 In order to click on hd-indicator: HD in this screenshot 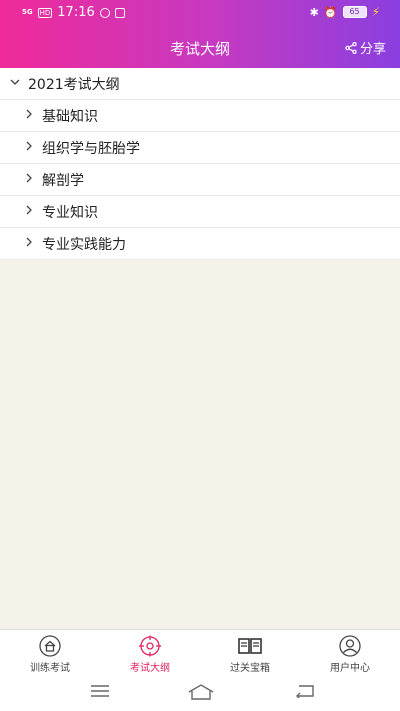, I will do `click(45, 12)`.